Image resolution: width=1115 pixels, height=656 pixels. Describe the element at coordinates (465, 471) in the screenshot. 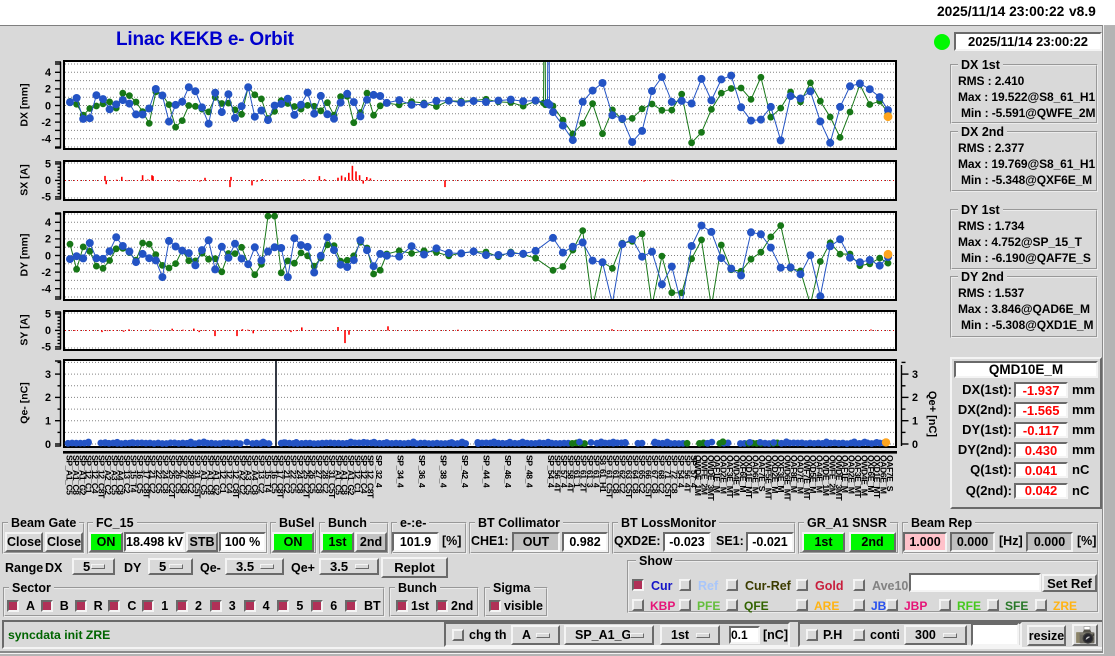

I see `svg-text: SP_42_4` at that location.